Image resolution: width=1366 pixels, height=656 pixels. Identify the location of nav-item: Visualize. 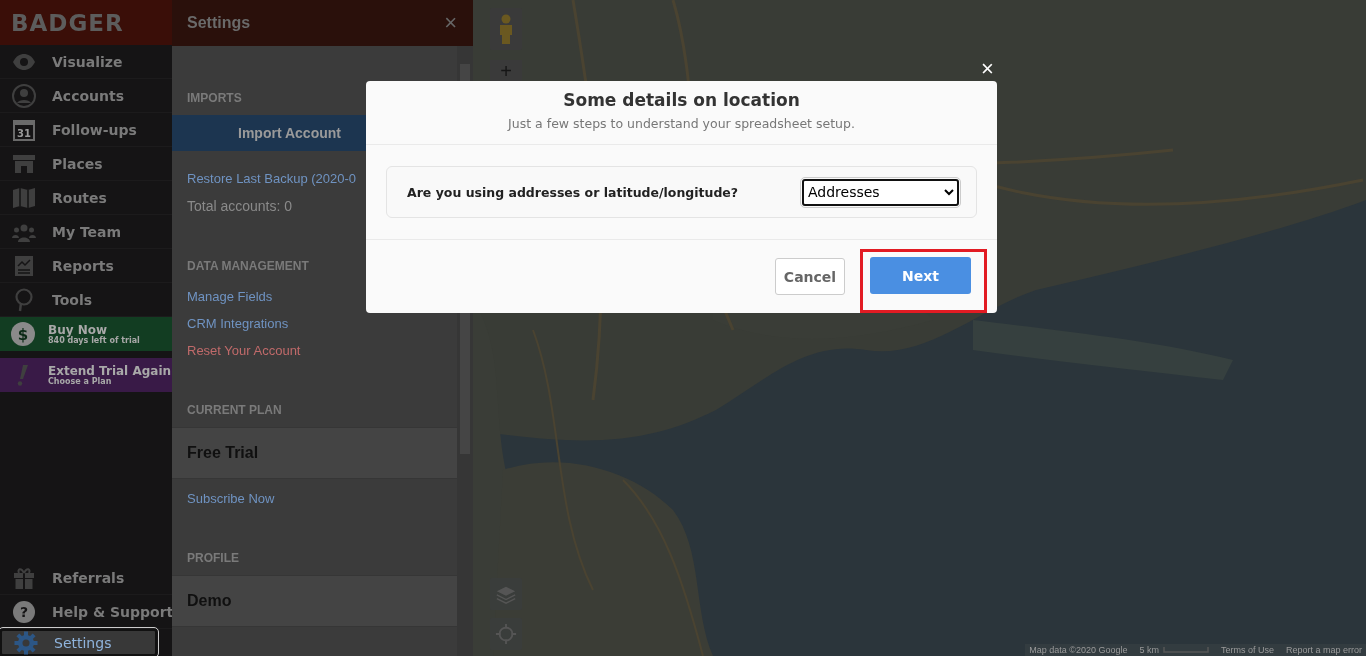
(86, 62).